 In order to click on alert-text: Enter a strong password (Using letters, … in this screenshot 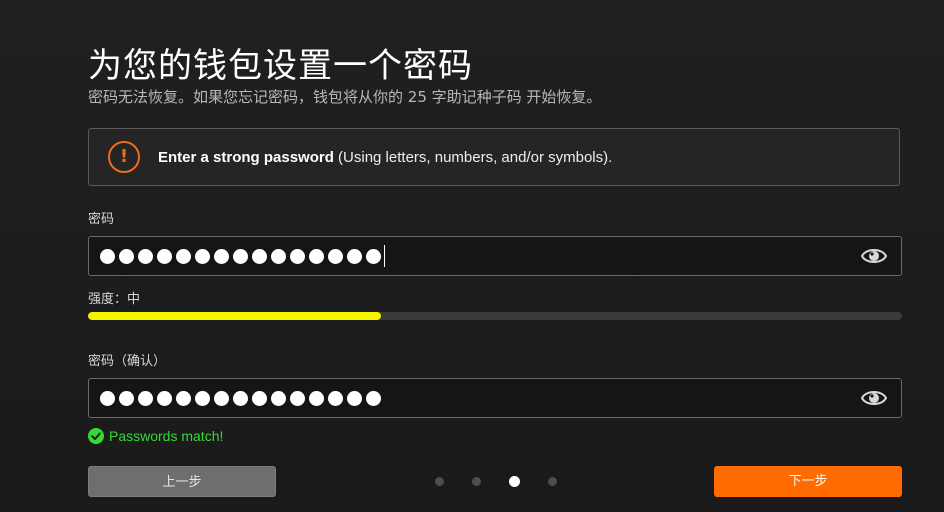, I will do `click(385, 157)`.